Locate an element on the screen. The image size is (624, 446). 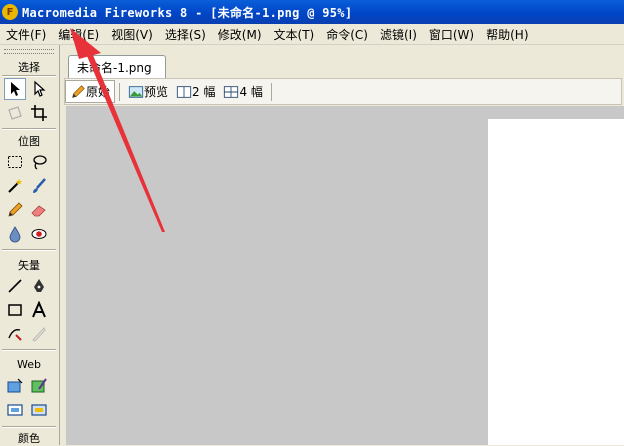
knife-icon is located at coordinates (39, 334).